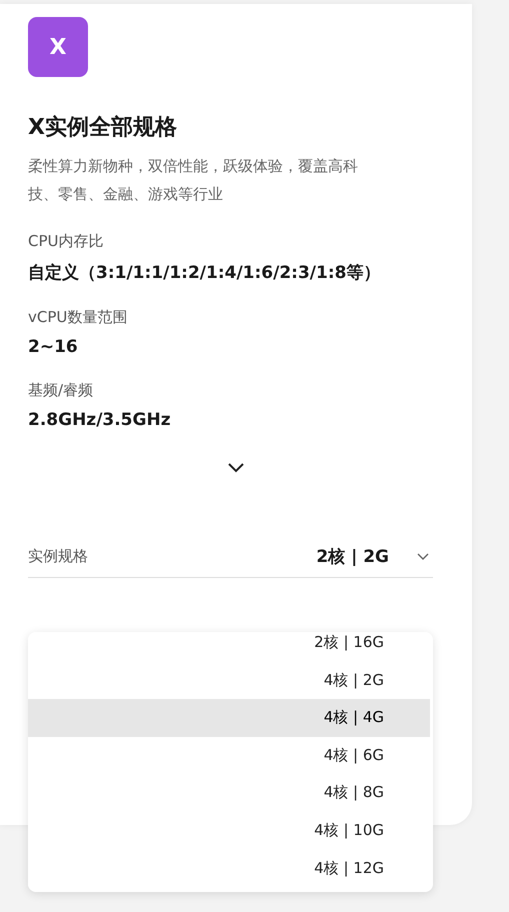  I want to click on spec-label: vCPU数量范围, so click(78, 317).